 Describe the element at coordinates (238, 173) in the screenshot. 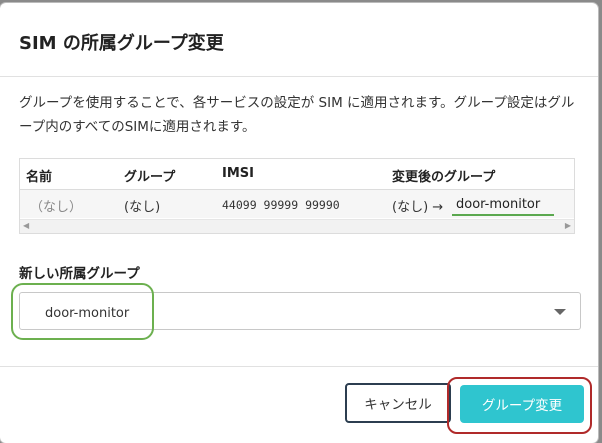

I see `column-header-imsi: IMSI` at that location.